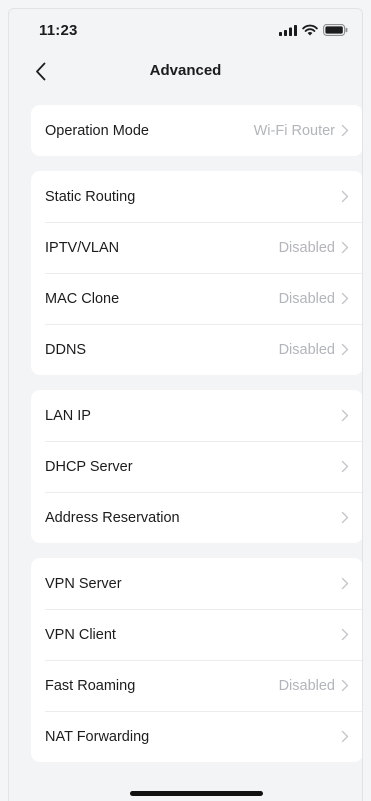 Image resolution: width=371 pixels, height=801 pixels. What do you see at coordinates (288, 32) in the screenshot?
I see `cellular-signal-icon` at bounding box center [288, 32].